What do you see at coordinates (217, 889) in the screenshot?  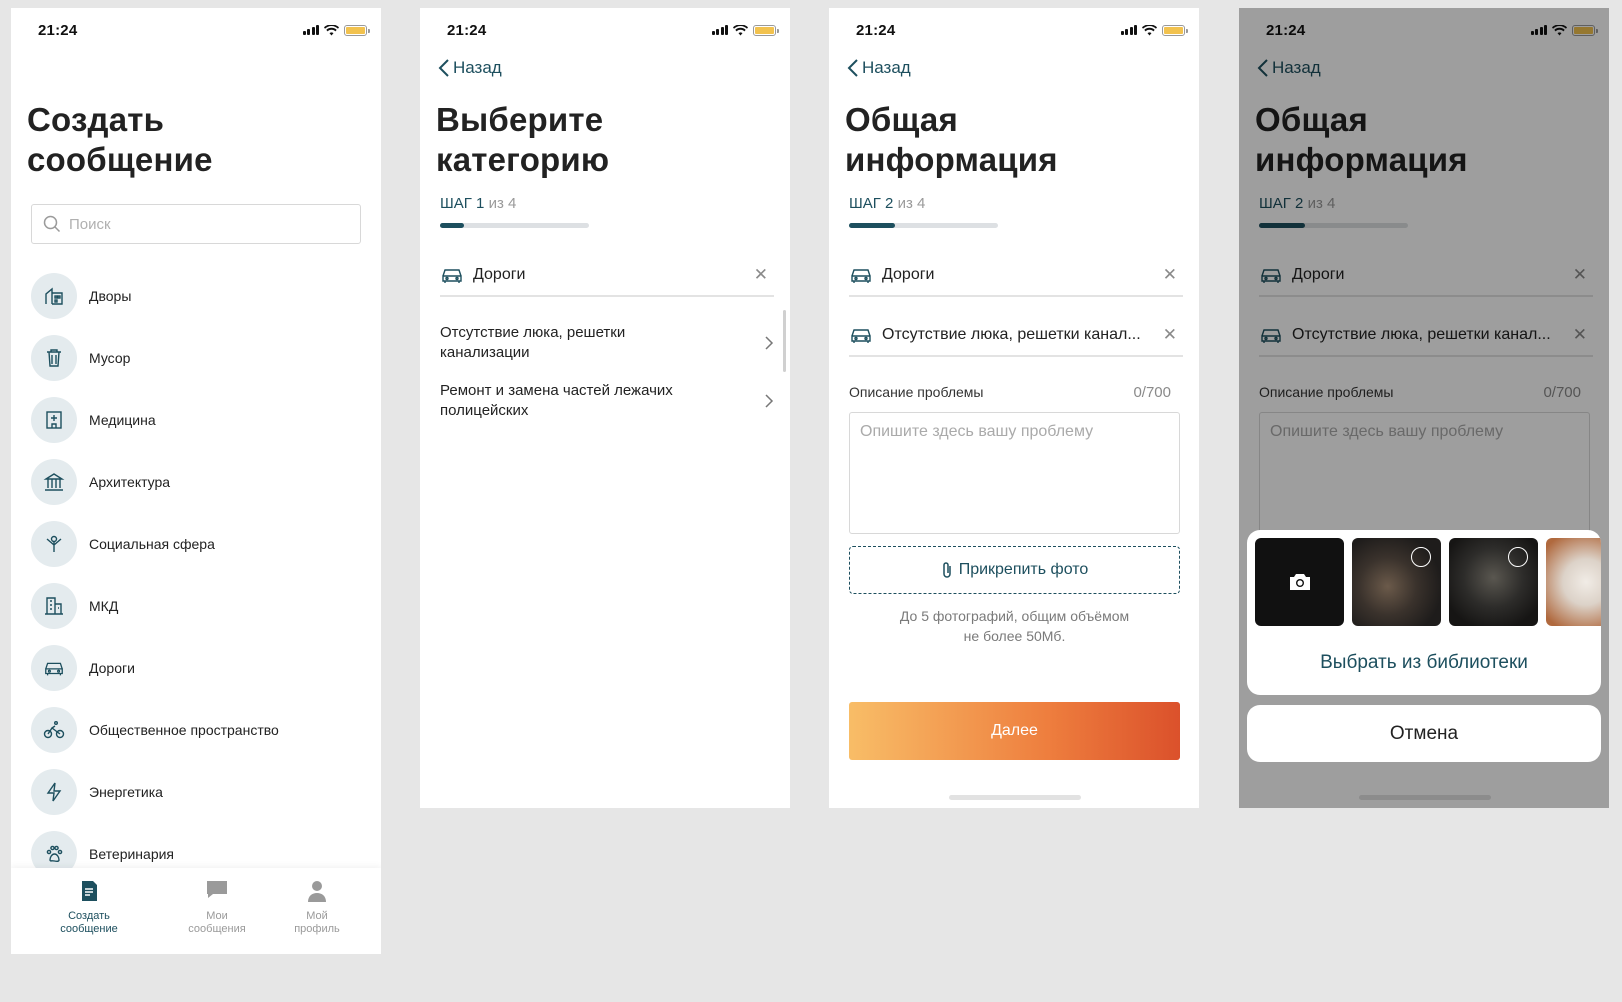 I see `chat-icon` at bounding box center [217, 889].